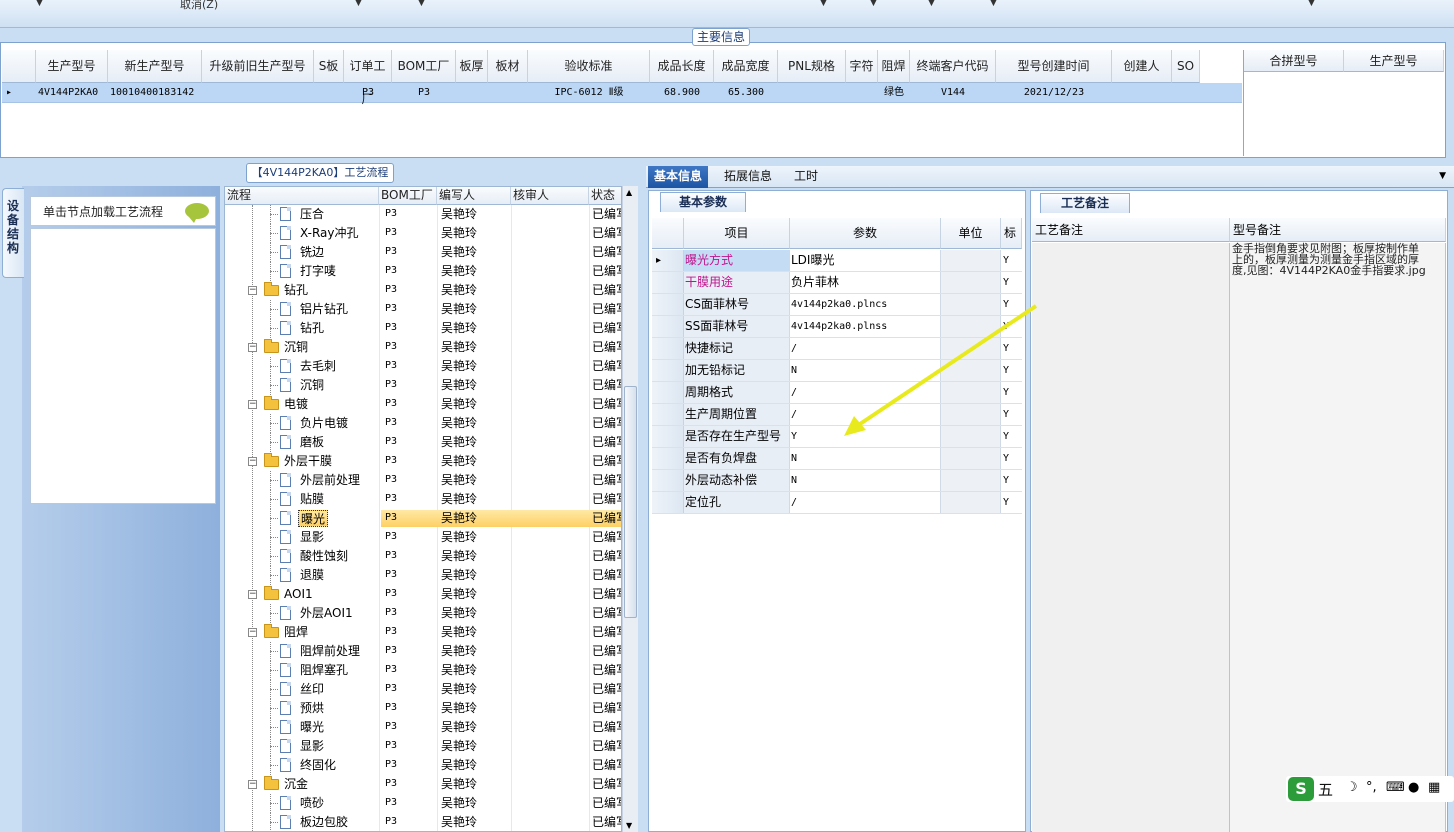 The width and height of the screenshot is (1454, 832). Describe the element at coordinates (423, 784) in the screenshot. I see `tree-row: − 沉金 P3 吴艳玲 已编写` at that location.